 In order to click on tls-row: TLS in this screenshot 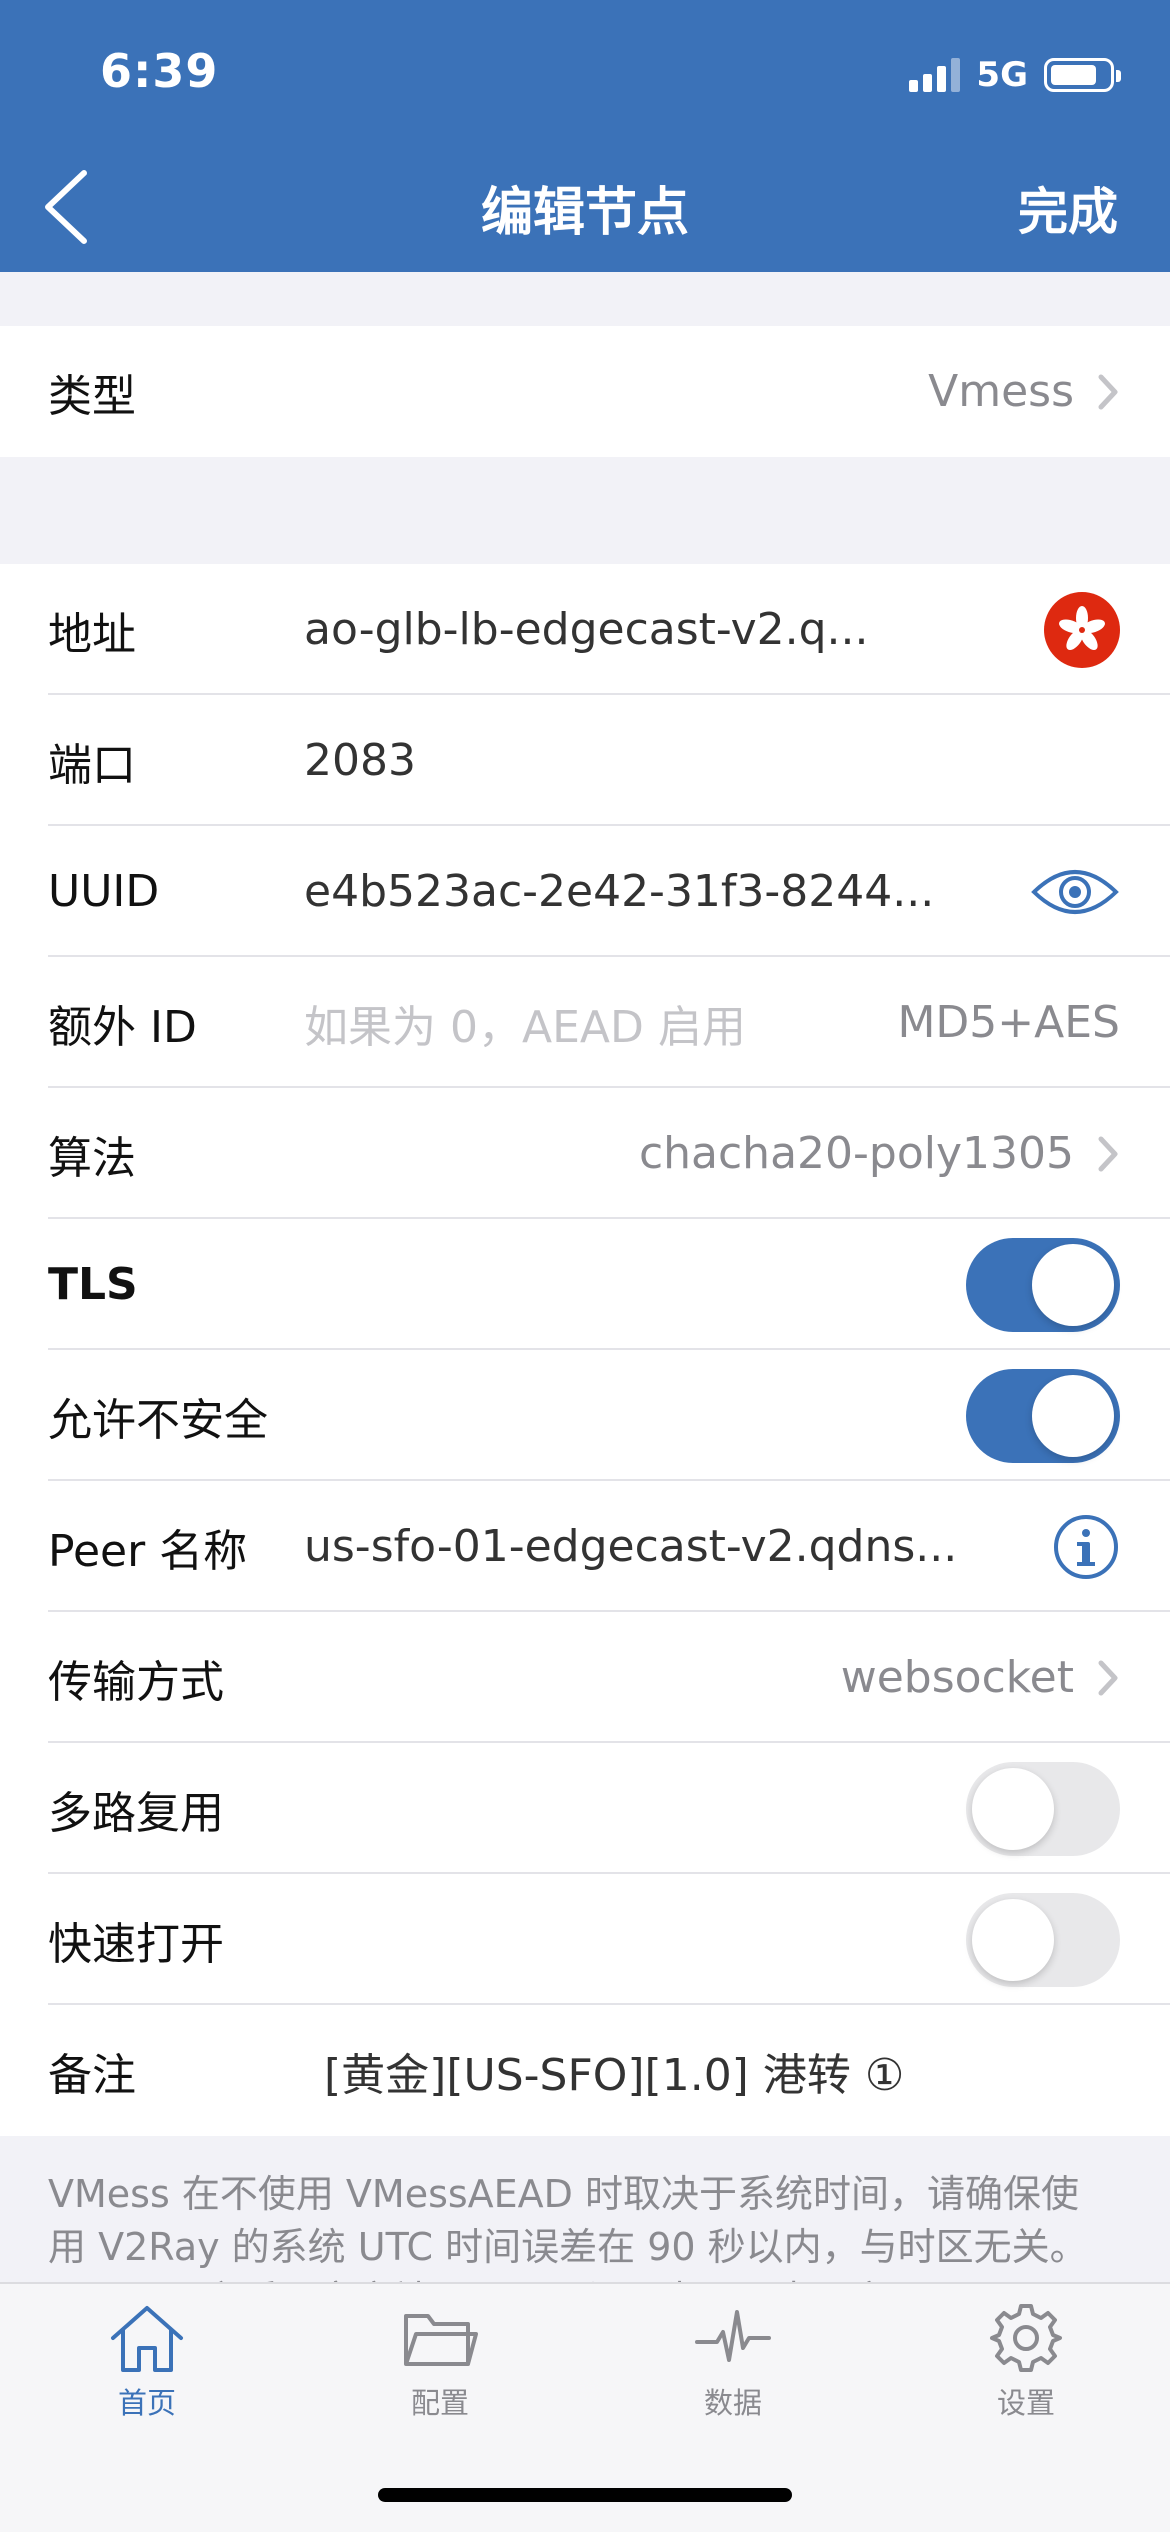, I will do `click(585, 1284)`.